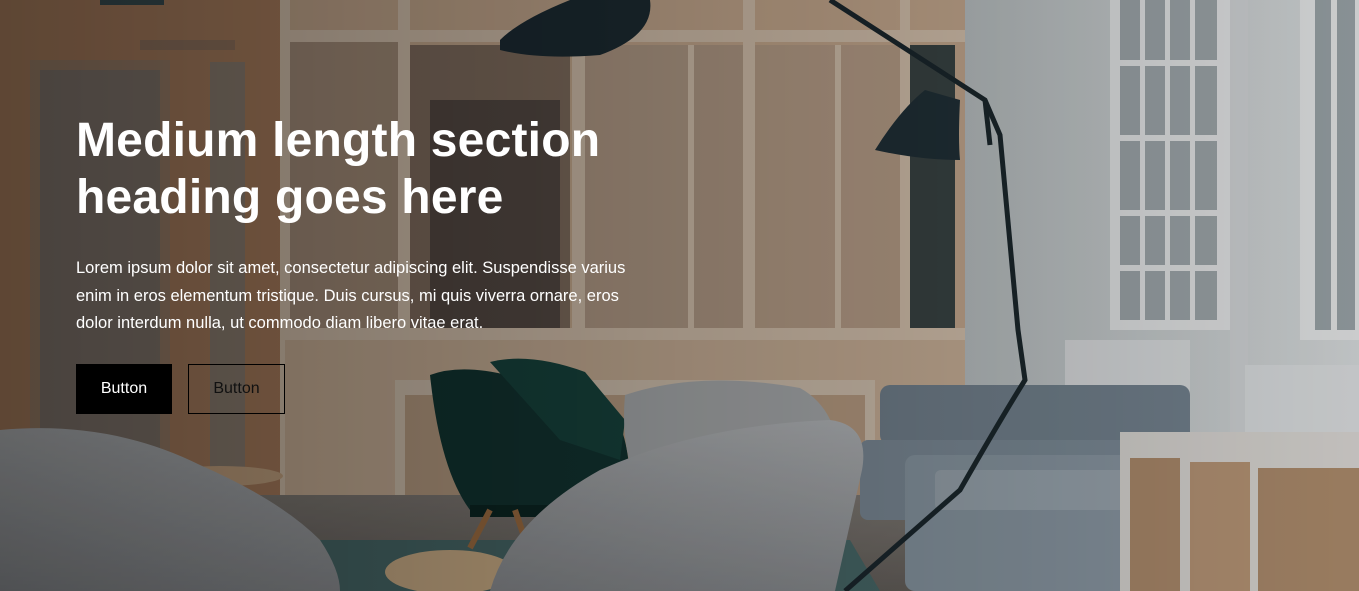  What do you see at coordinates (236, 388) in the screenshot?
I see `secondary-button: Button` at bounding box center [236, 388].